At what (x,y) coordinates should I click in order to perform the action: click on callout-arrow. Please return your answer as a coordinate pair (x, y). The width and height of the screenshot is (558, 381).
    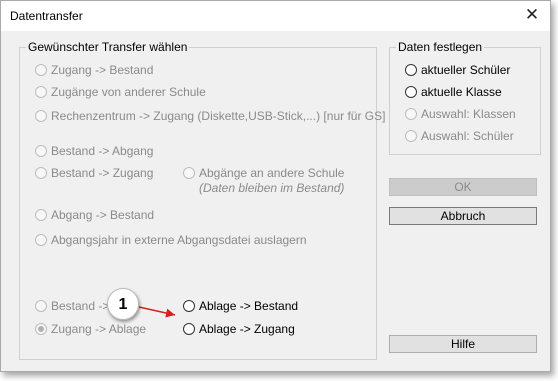
    Looking at the image, I should click on (157, 312).